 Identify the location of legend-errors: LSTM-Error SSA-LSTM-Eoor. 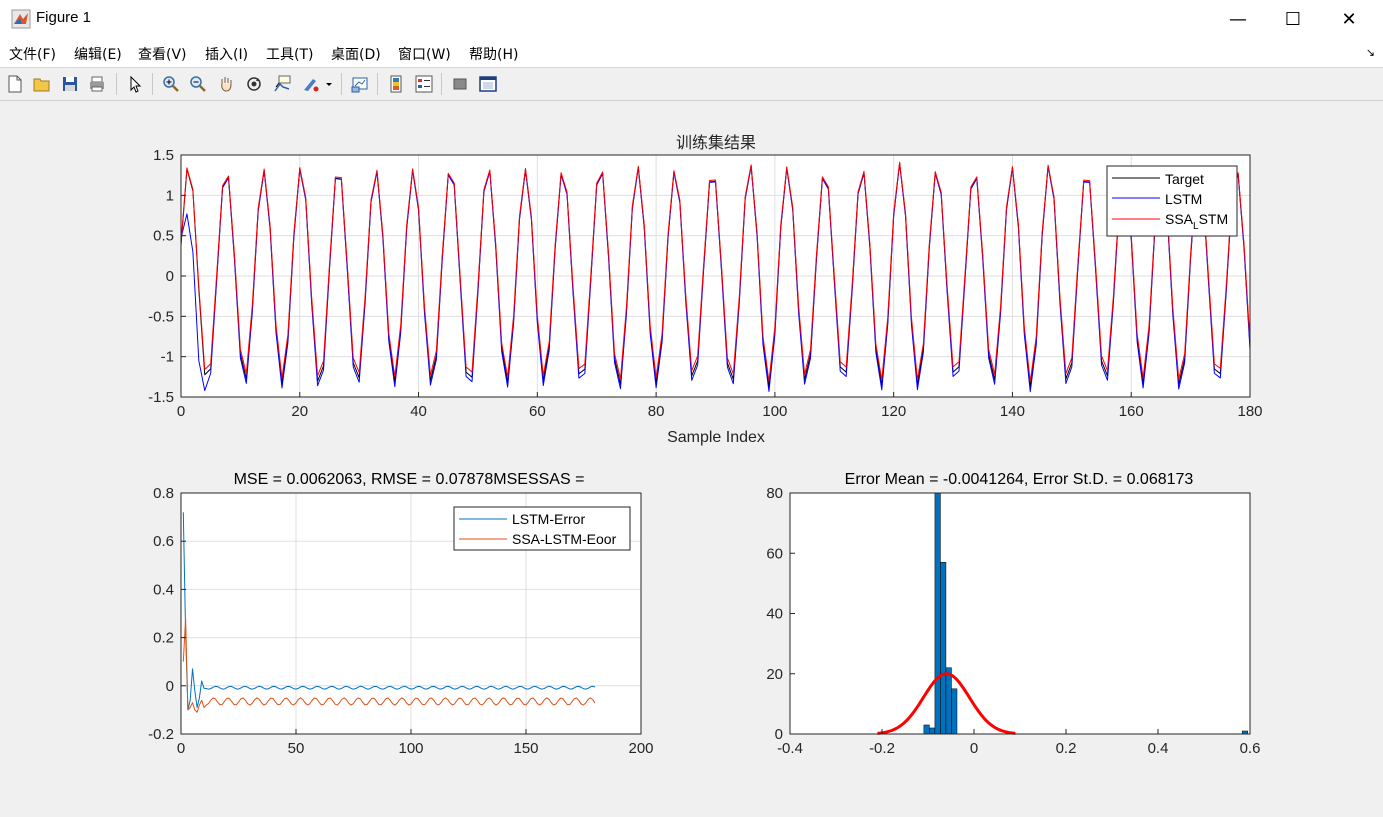
(542, 528).